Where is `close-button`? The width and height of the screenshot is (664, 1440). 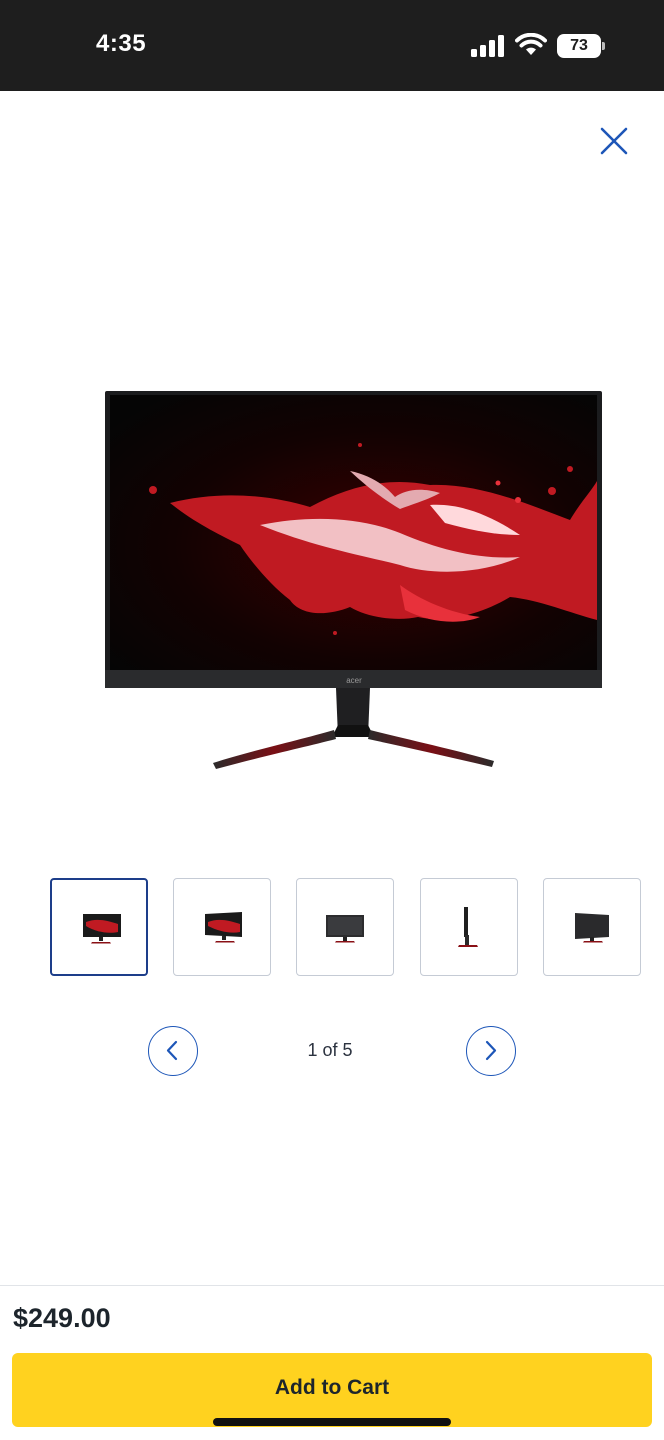 close-button is located at coordinates (614, 141).